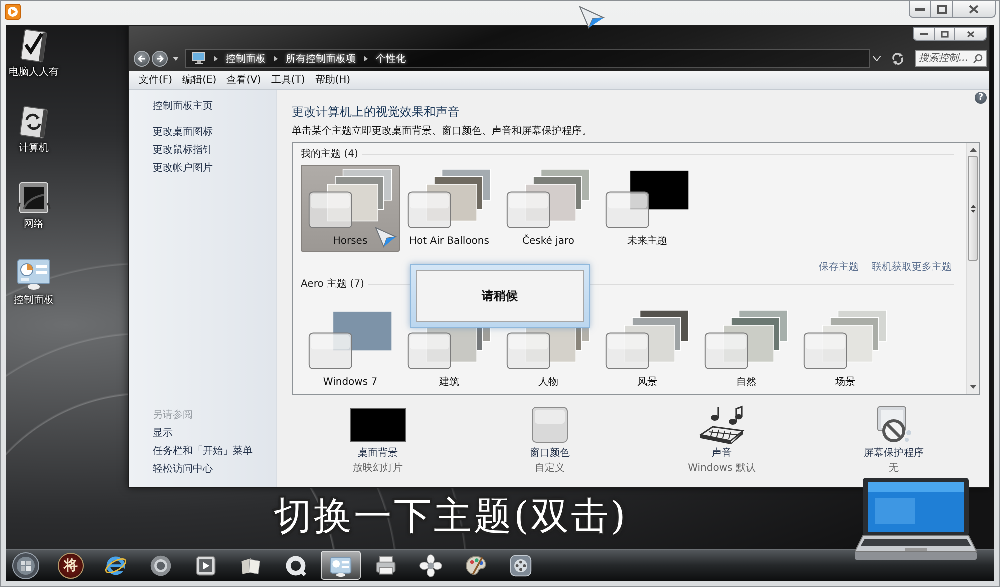 Image resolution: width=1000 pixels, height=587 pixels. I want to click on sidebar-link: 任务栏和「开始」菜单, so click(203, 452).